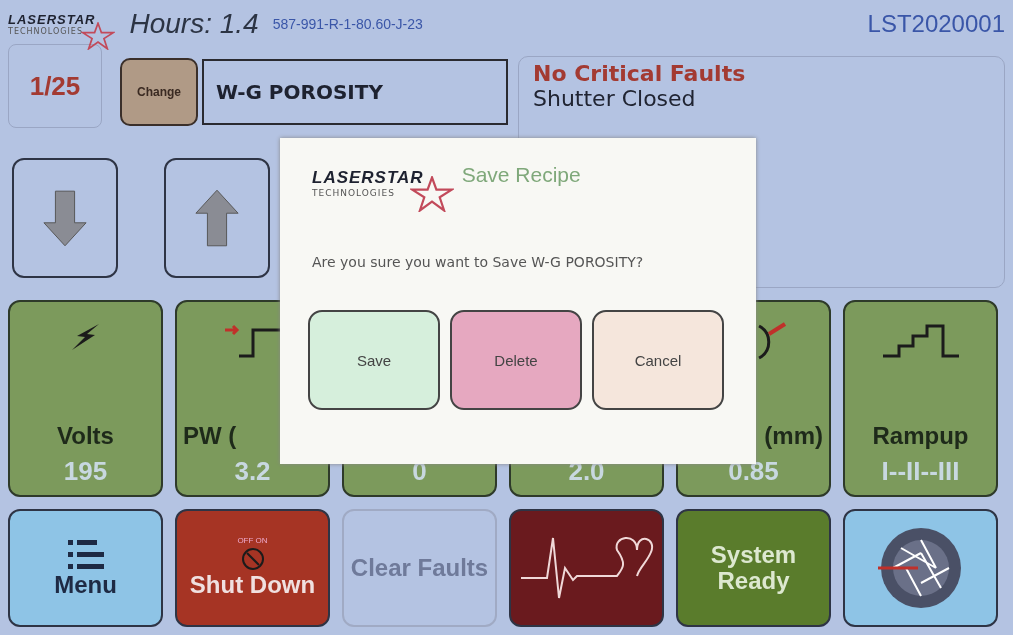  Describe the element at coordinates (920, 436) in the screenshot. I see `parameter-label: Rampup` at that location.